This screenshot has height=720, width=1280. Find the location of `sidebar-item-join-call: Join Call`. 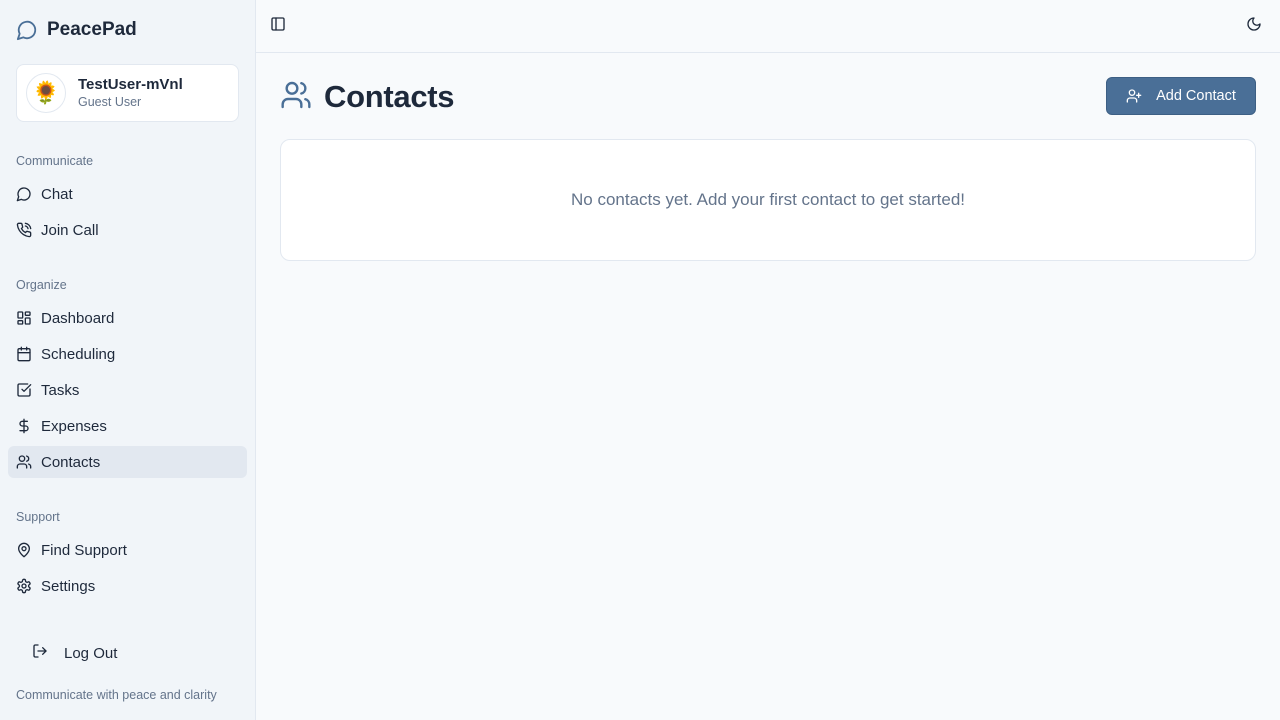

sidebar-item-join-call: Join Call is located at coordinates (127, 230).